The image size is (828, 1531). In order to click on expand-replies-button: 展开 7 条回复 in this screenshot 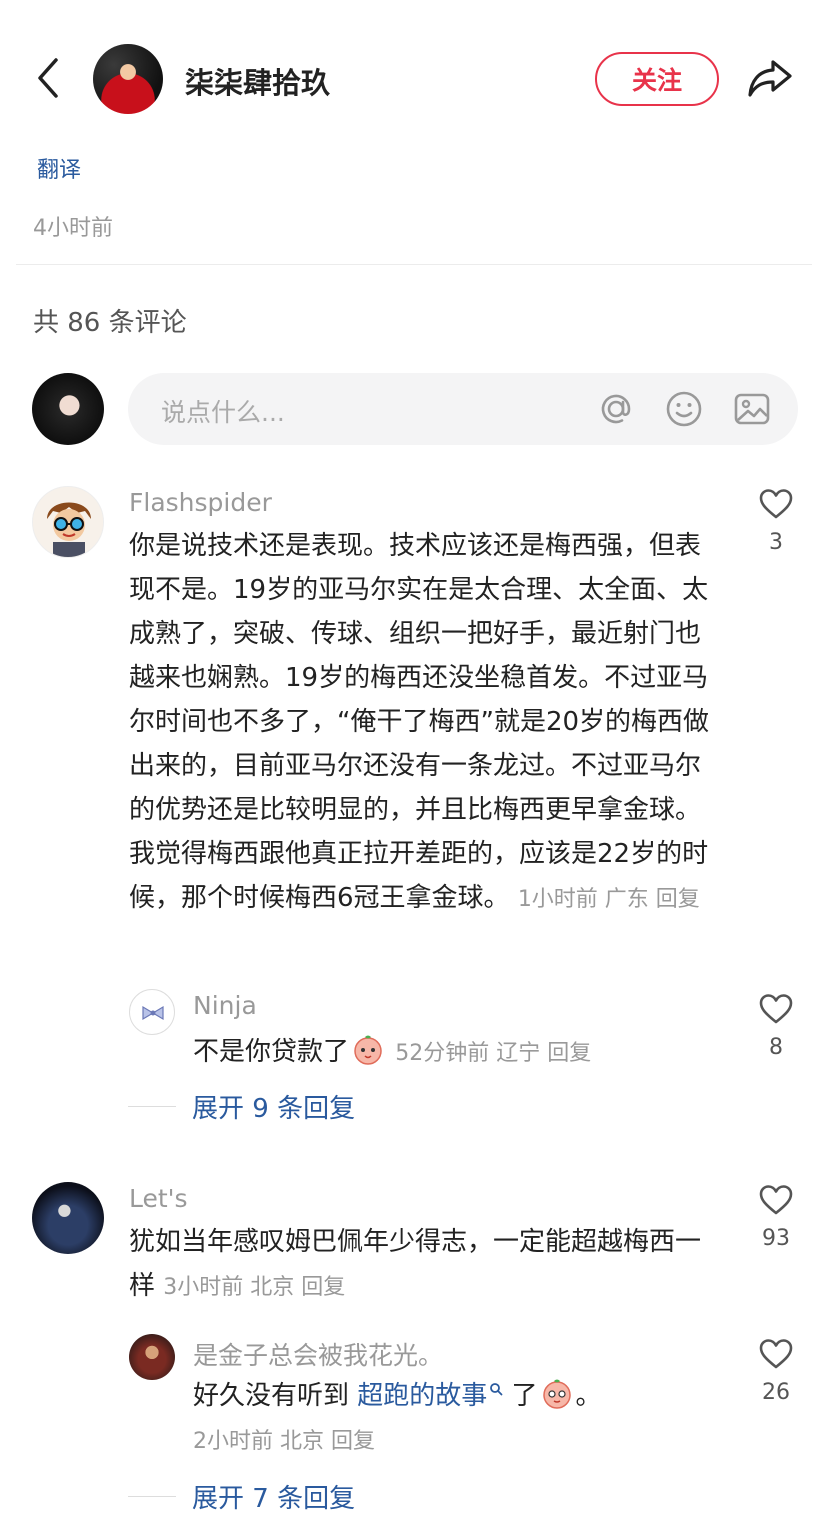, I will do `click(241, 1496)`.